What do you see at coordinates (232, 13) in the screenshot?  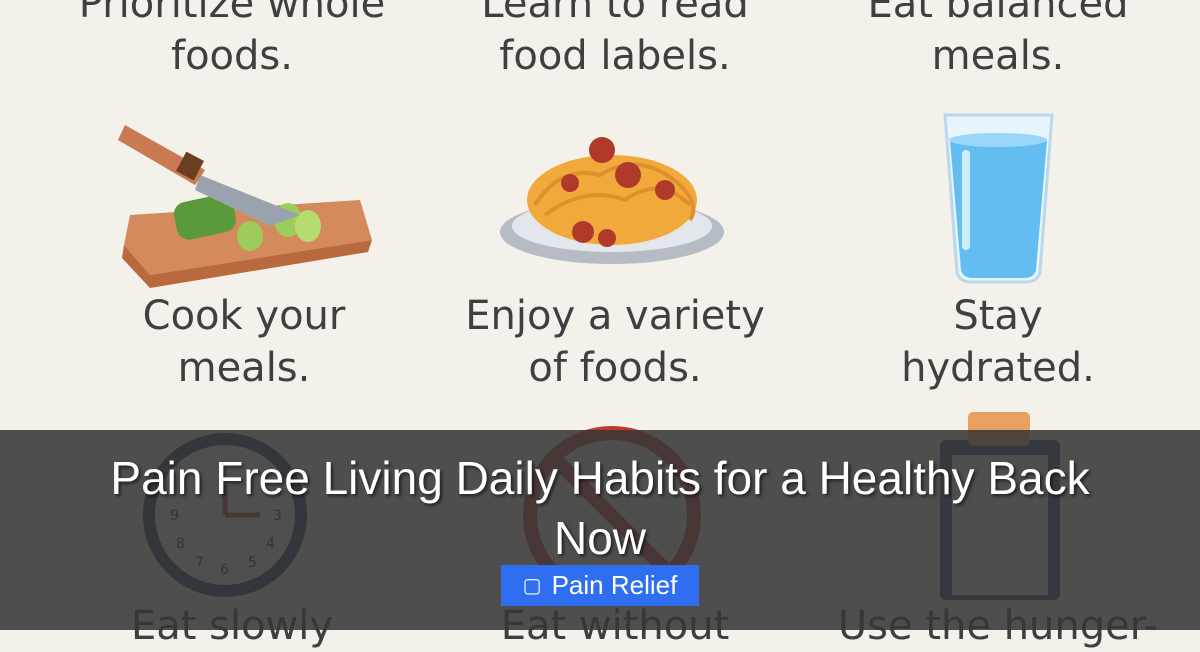 I see `caption-line: Prioritize whole` at bounding box center [232, 13].